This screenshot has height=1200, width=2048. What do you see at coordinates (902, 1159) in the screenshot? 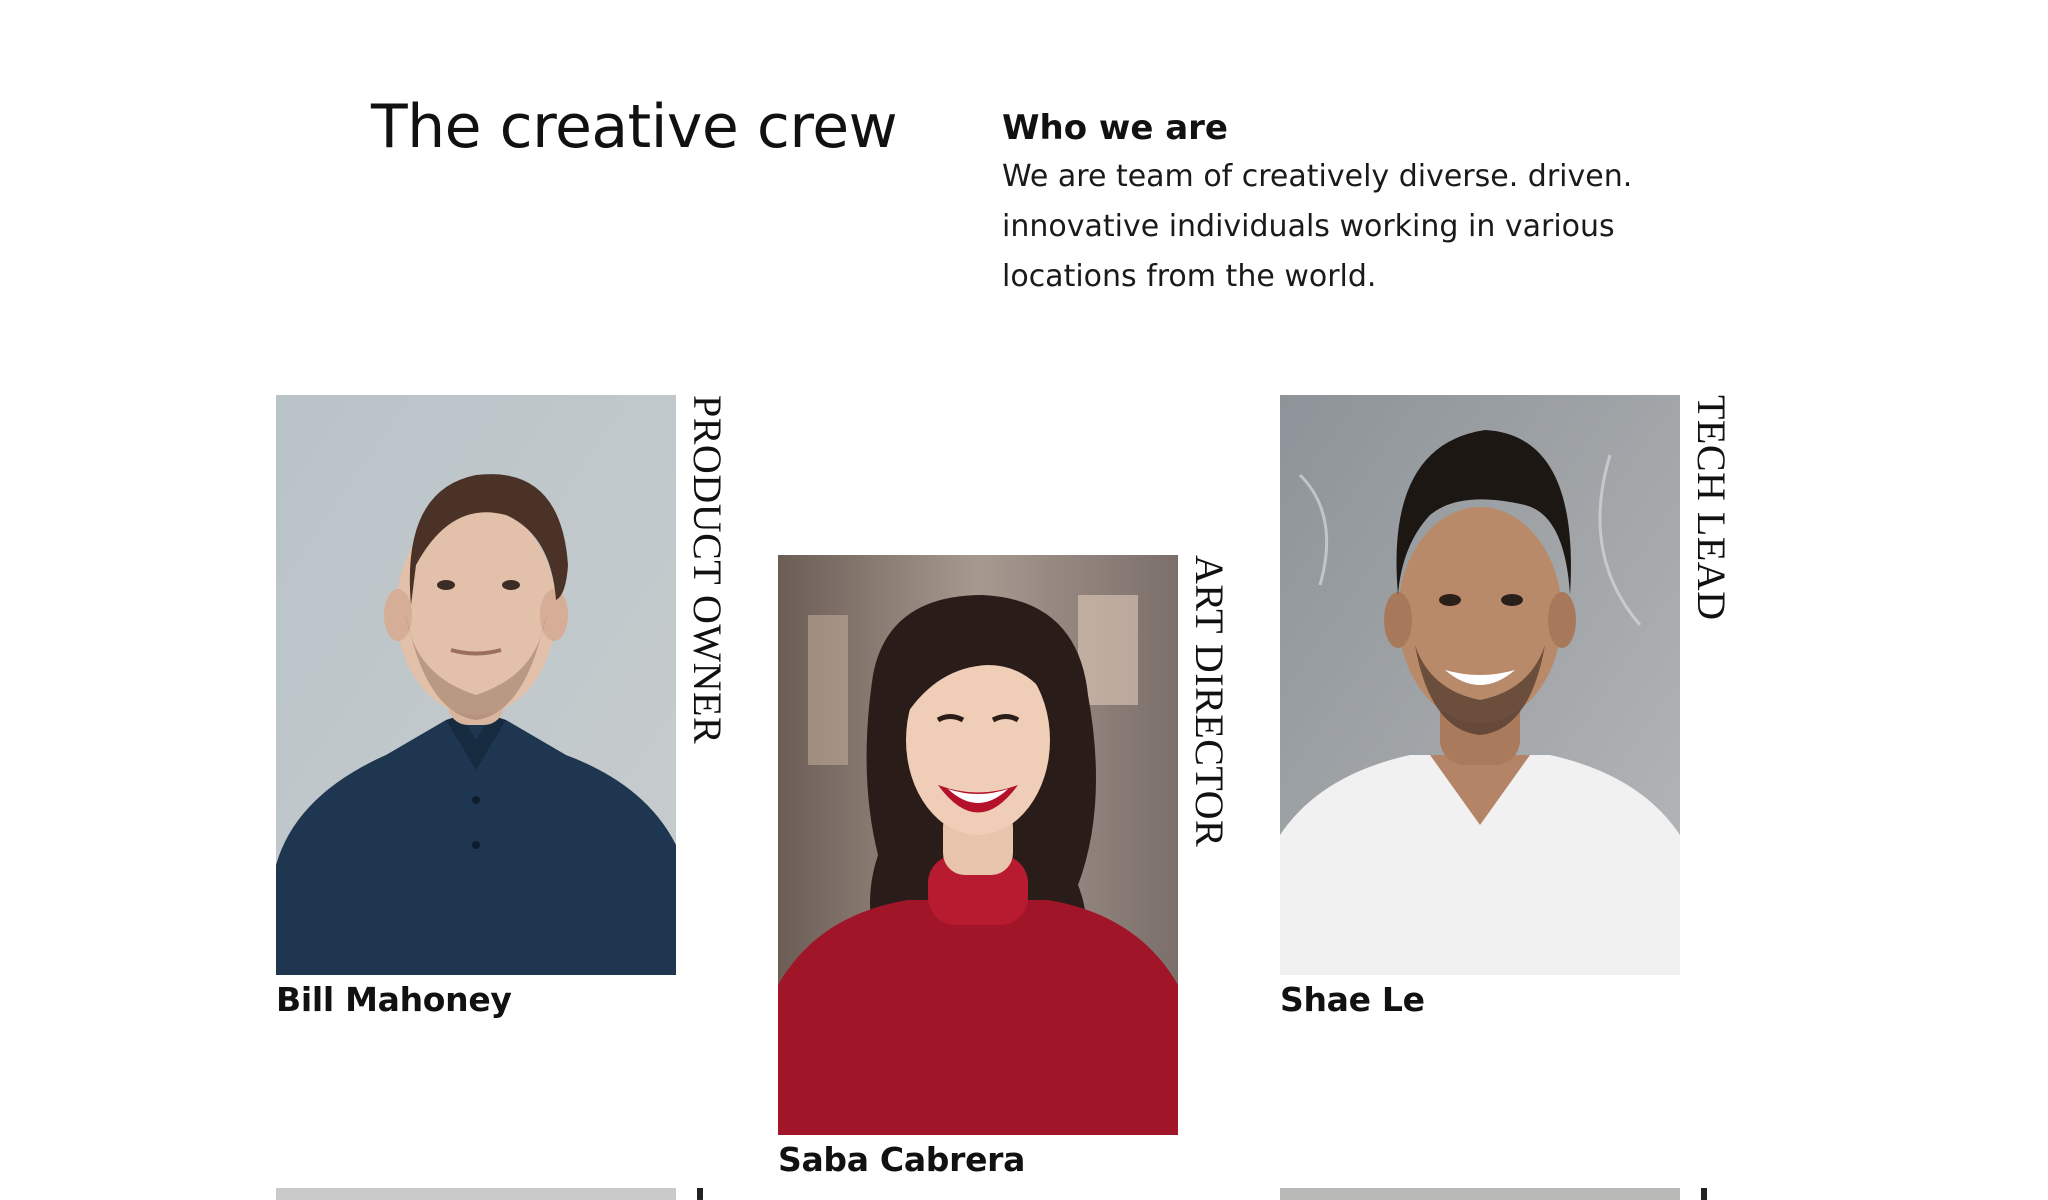
I see `member-name: Saba Cabrera` at bounding box center [902, 1159].